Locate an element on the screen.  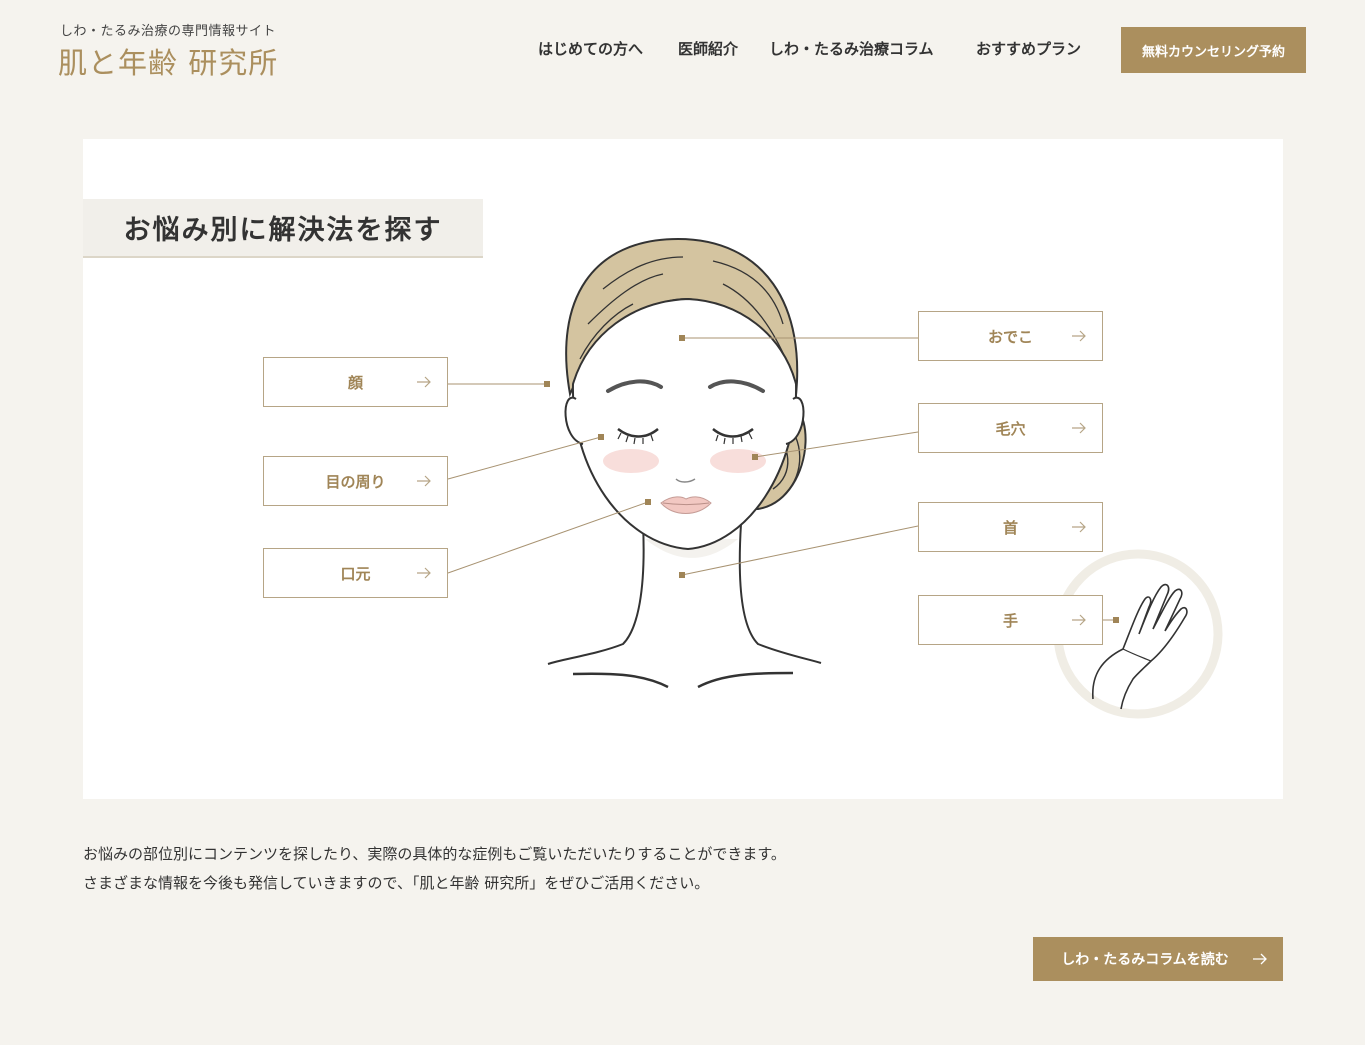
area-button-hand: 手 is located at coordinates (1010, 620).